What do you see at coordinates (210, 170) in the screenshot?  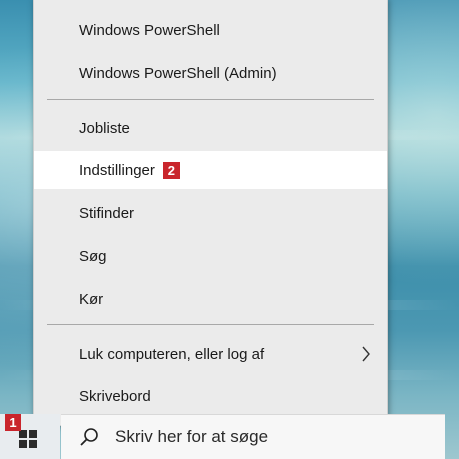 I see `menu-item-indstillinger: Indstillinger 2` at bounding box center [210, 170].